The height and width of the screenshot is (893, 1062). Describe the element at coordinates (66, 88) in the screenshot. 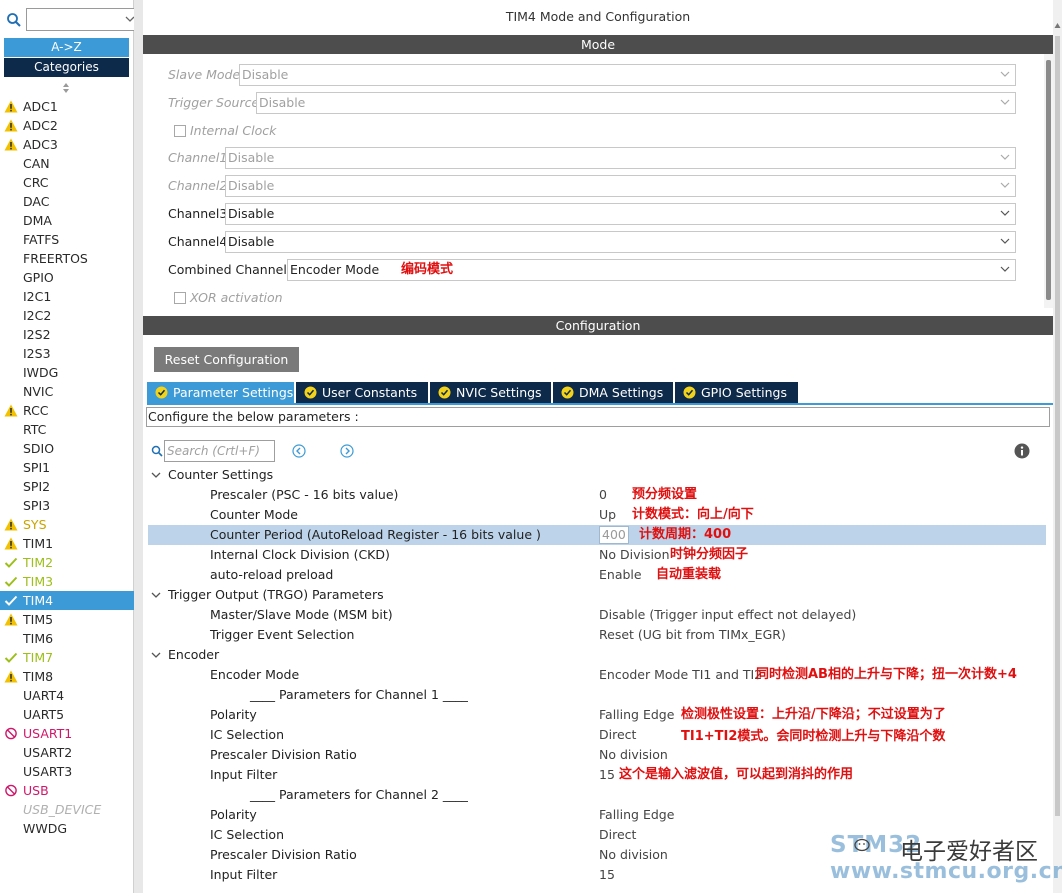

I see `sort-arrows-icon` at that location.